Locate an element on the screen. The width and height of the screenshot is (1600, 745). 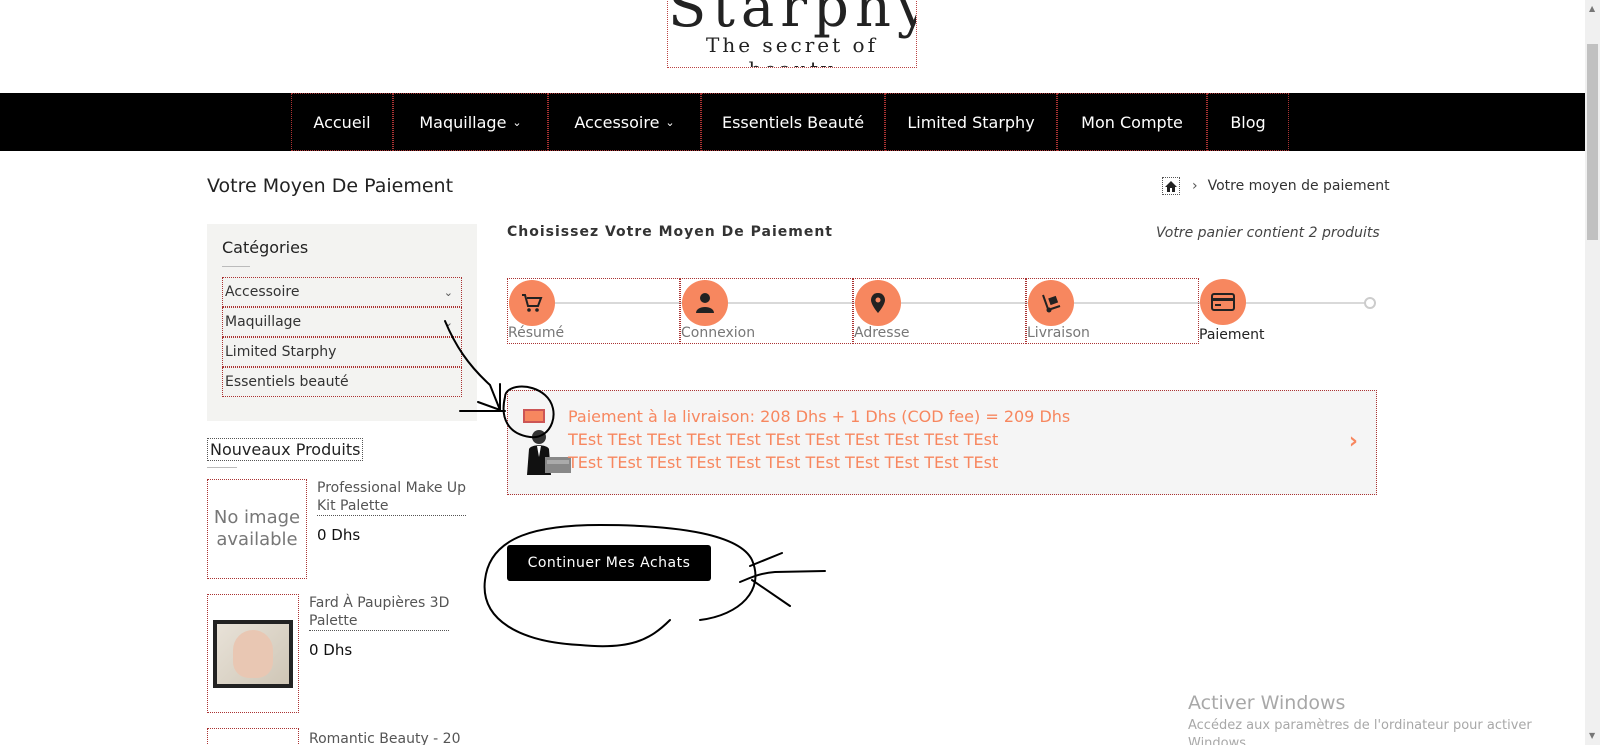
step-label: Livraison is located at coordinates (1058, 333).